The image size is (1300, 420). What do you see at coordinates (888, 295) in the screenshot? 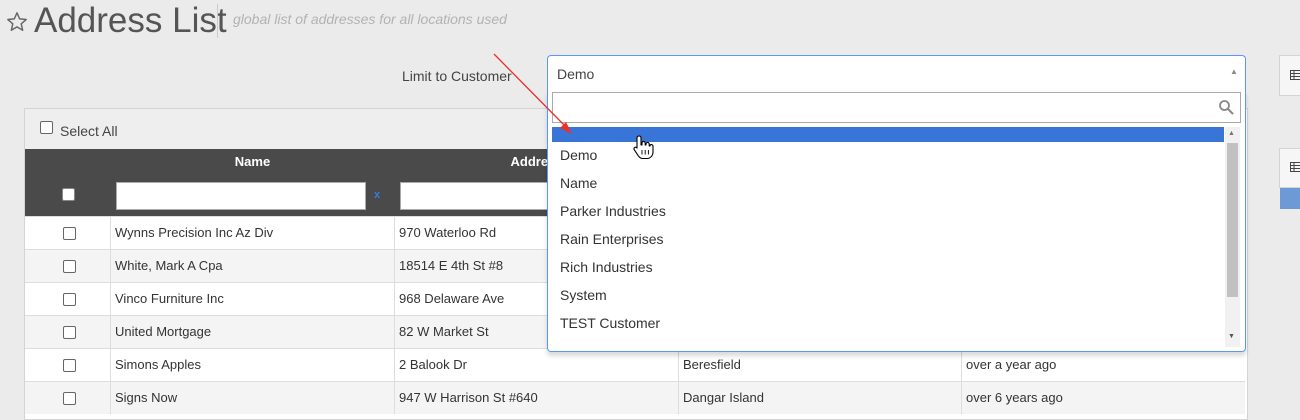
I see `customer-option-system: System` at bounding box center [888, 295].